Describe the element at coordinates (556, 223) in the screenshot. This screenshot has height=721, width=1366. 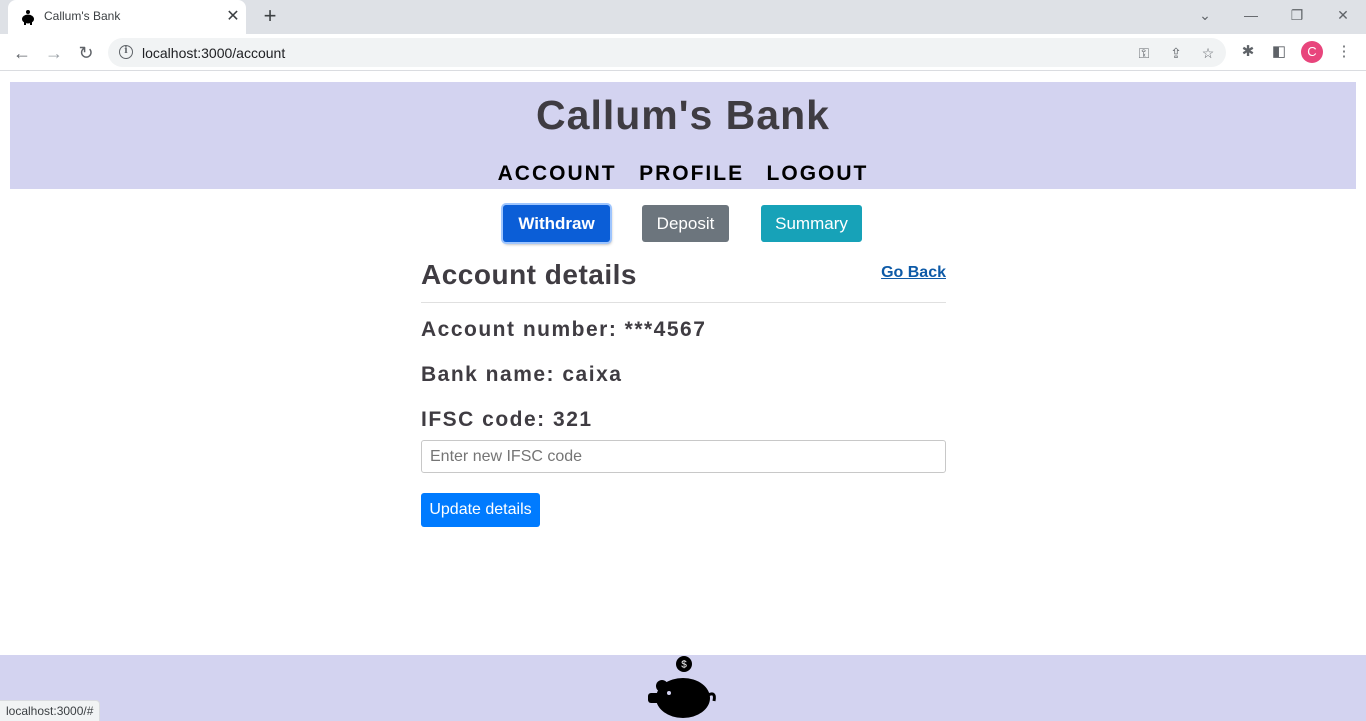
I see `withdraw-button: Withdraw` at that location.